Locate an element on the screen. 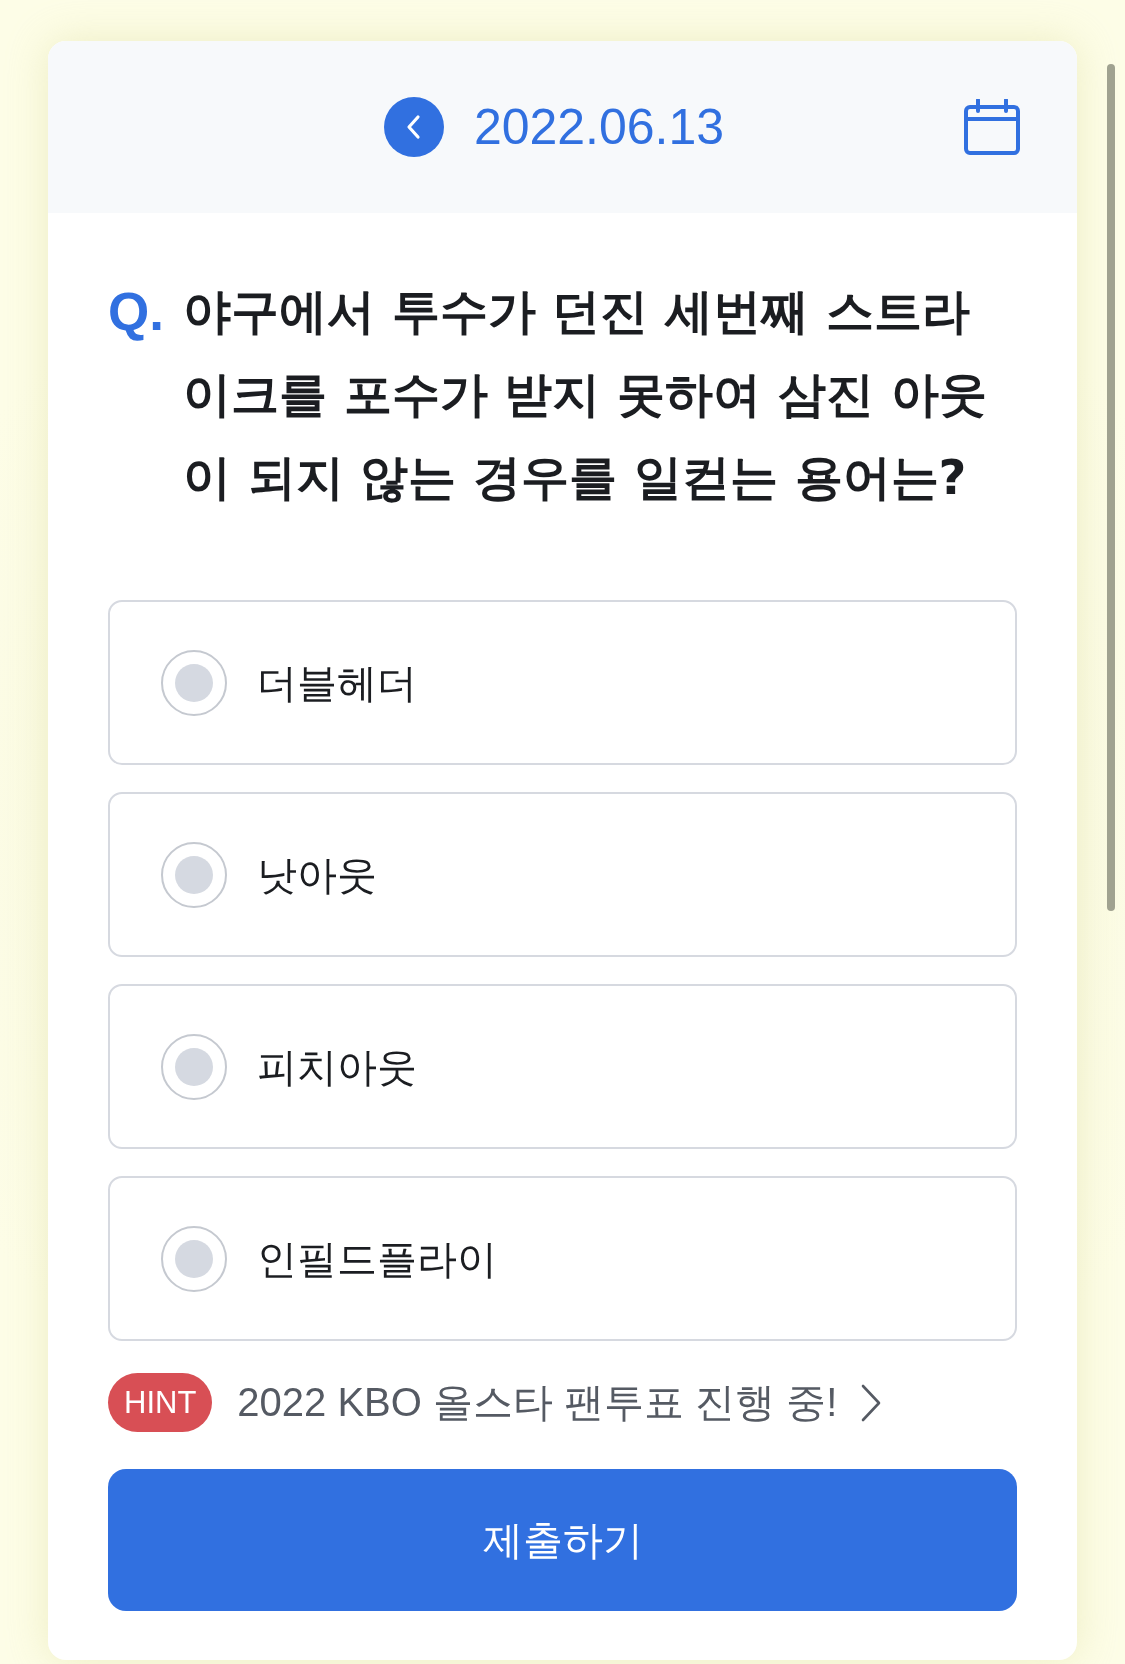  calendar-button is located at coordinates (992, 127).